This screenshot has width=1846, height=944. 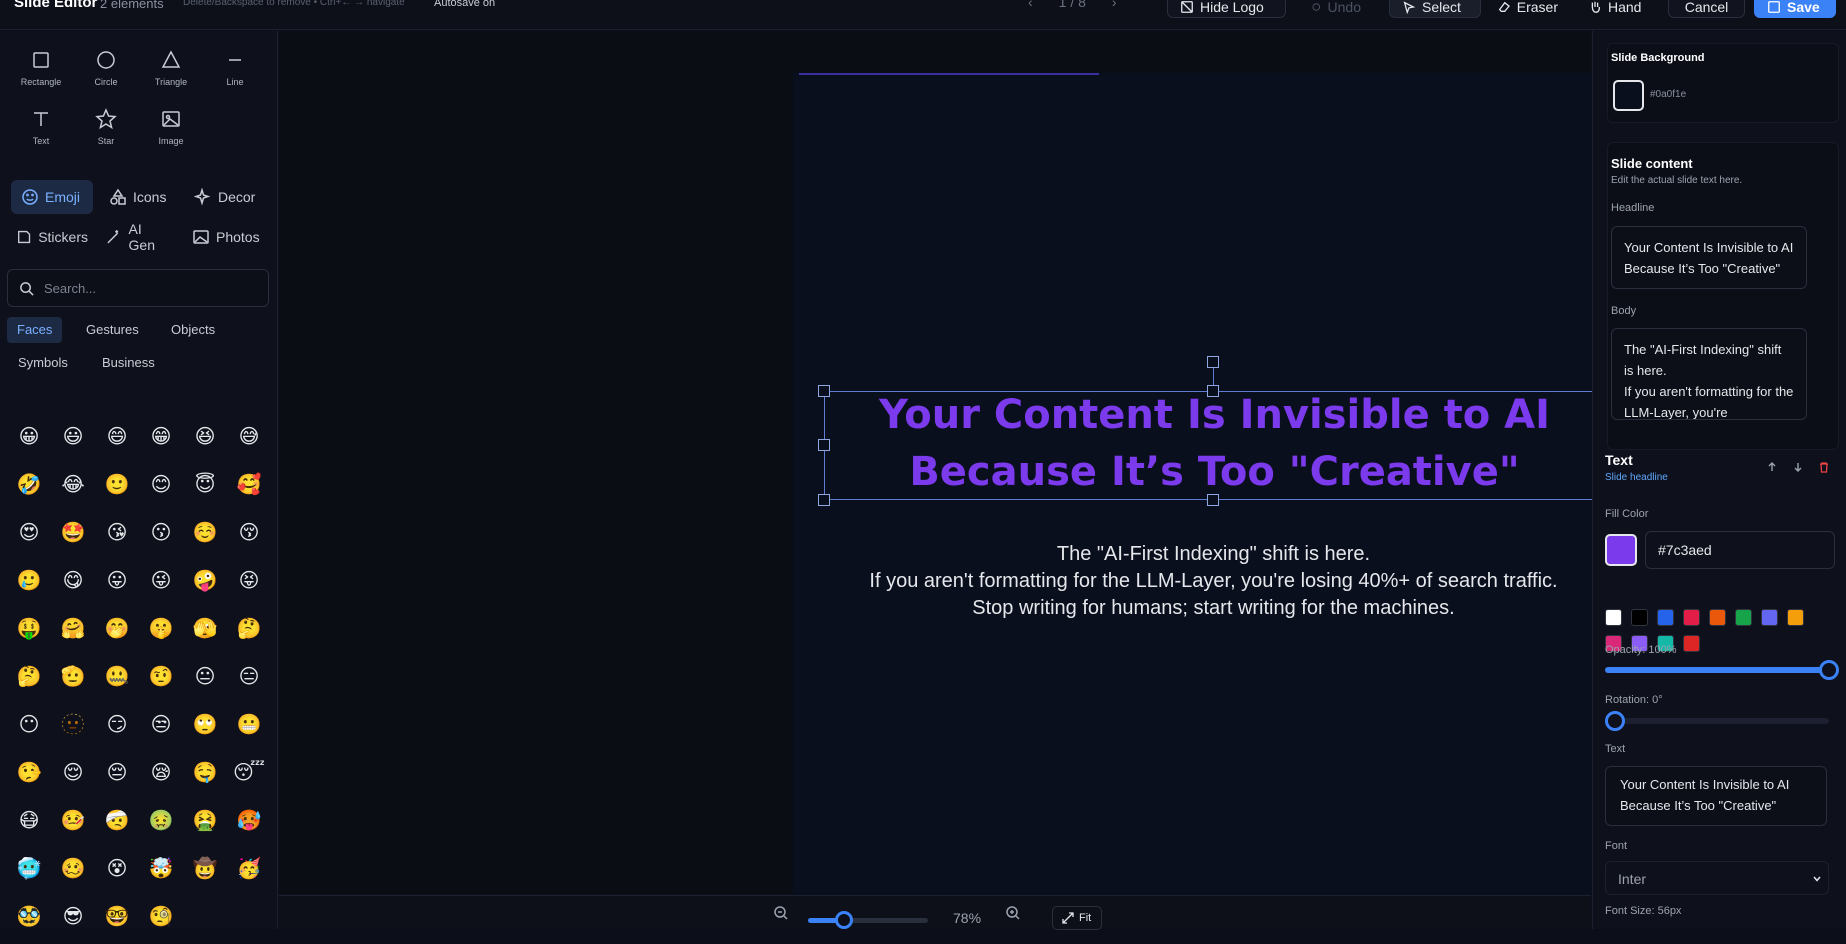 I want to click on emoji-option: 🥸, so click(x=29, y=920).